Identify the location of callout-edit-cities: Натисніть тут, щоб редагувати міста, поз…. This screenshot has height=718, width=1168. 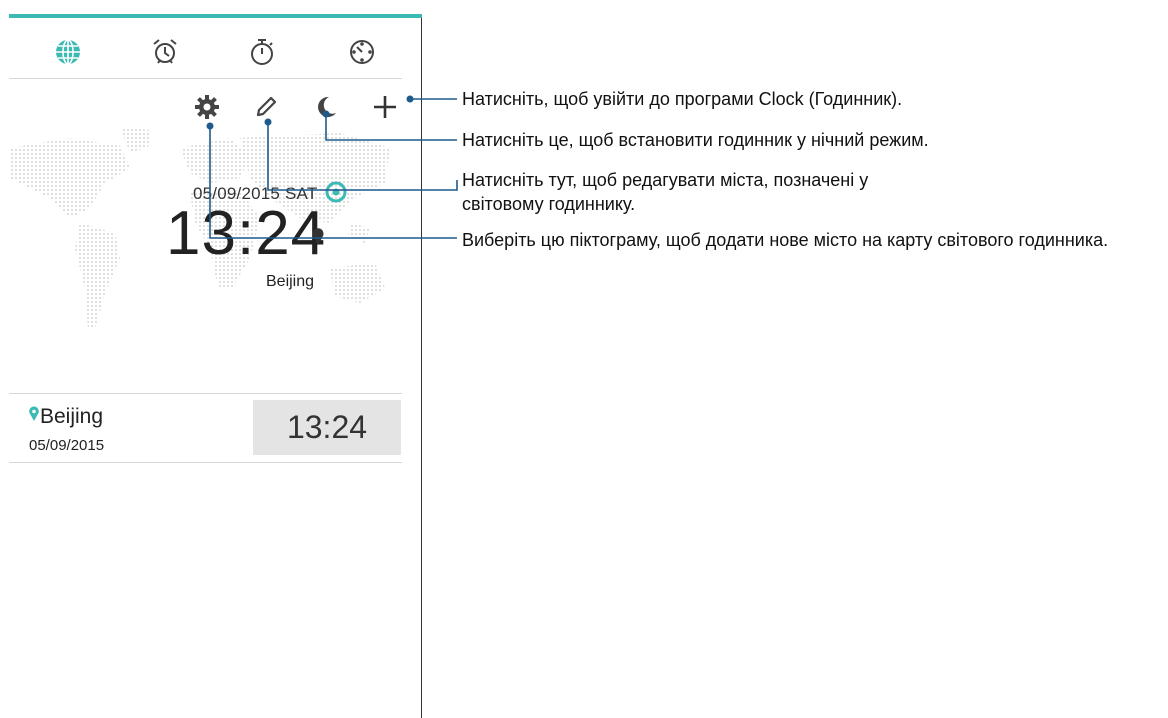
(665, 192).